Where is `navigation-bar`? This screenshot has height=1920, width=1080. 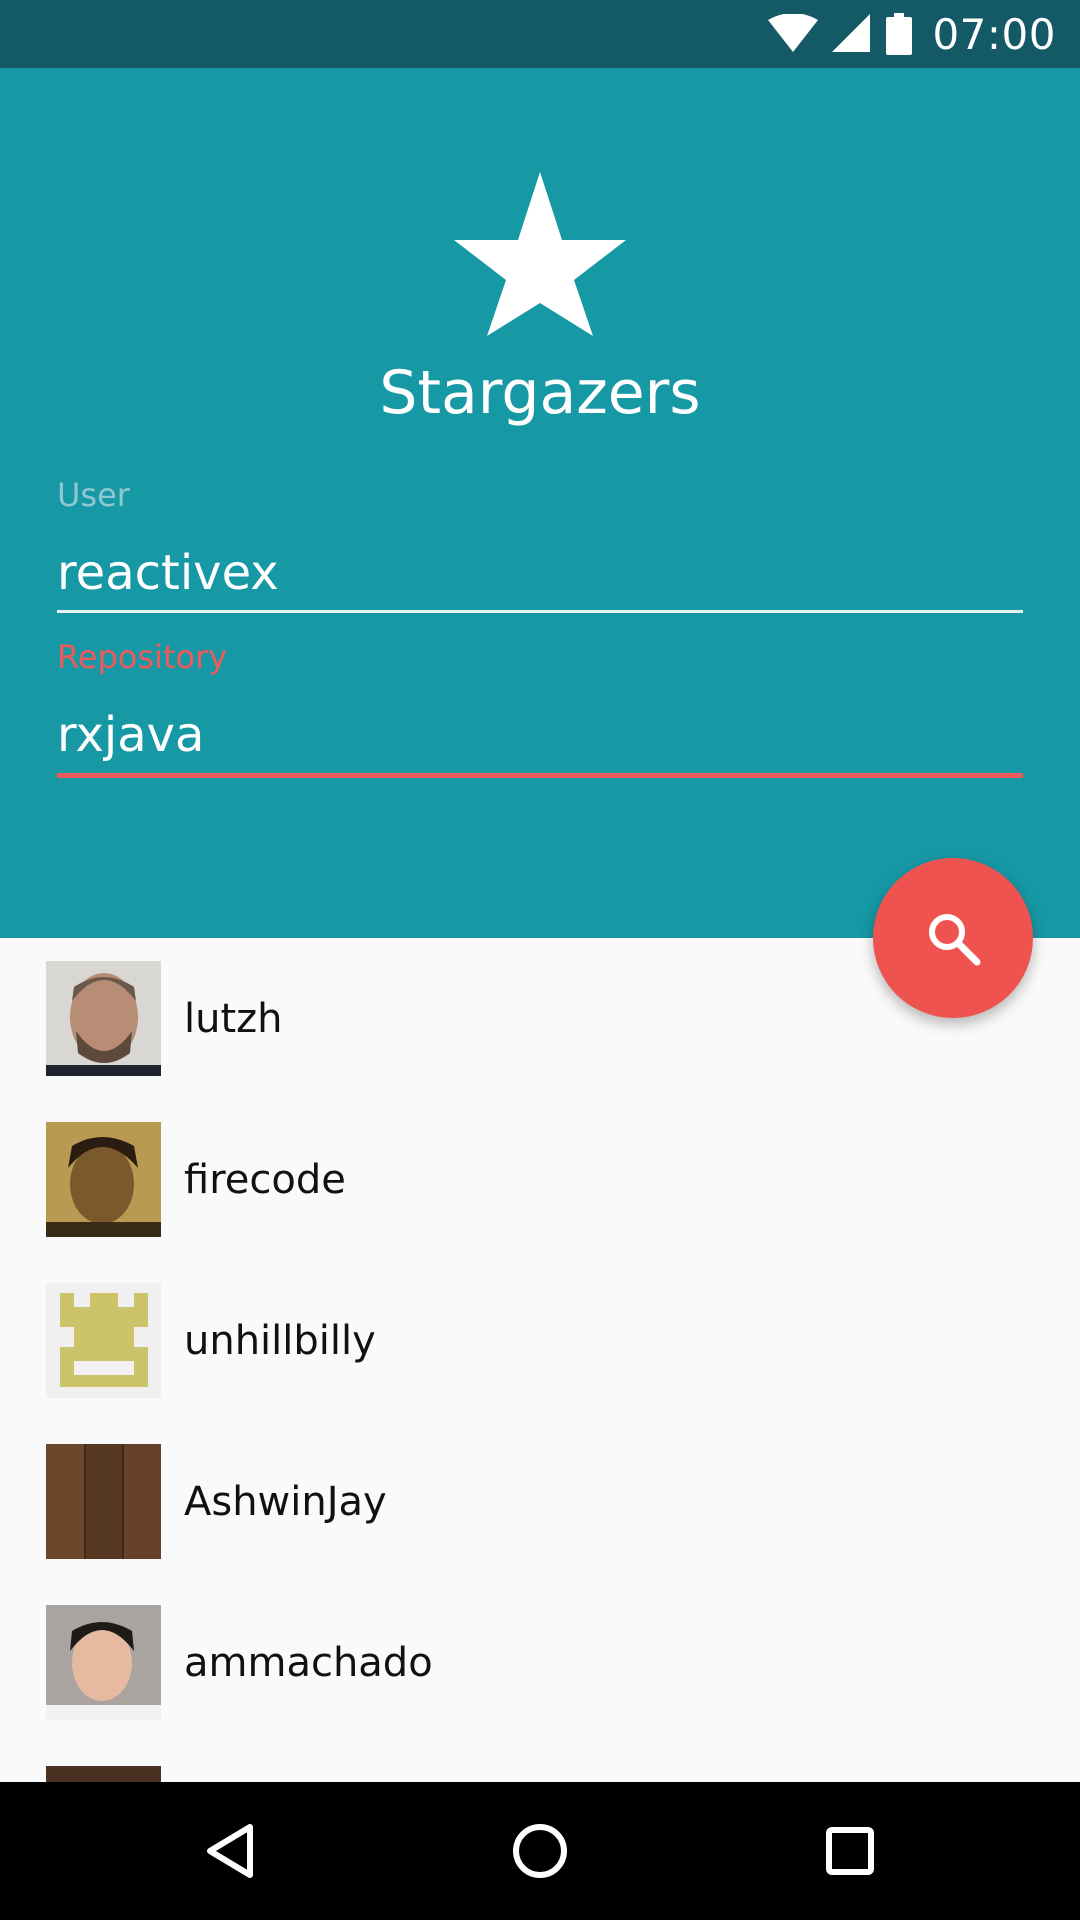 navigation-bar is located at coordinates (540, 1851).